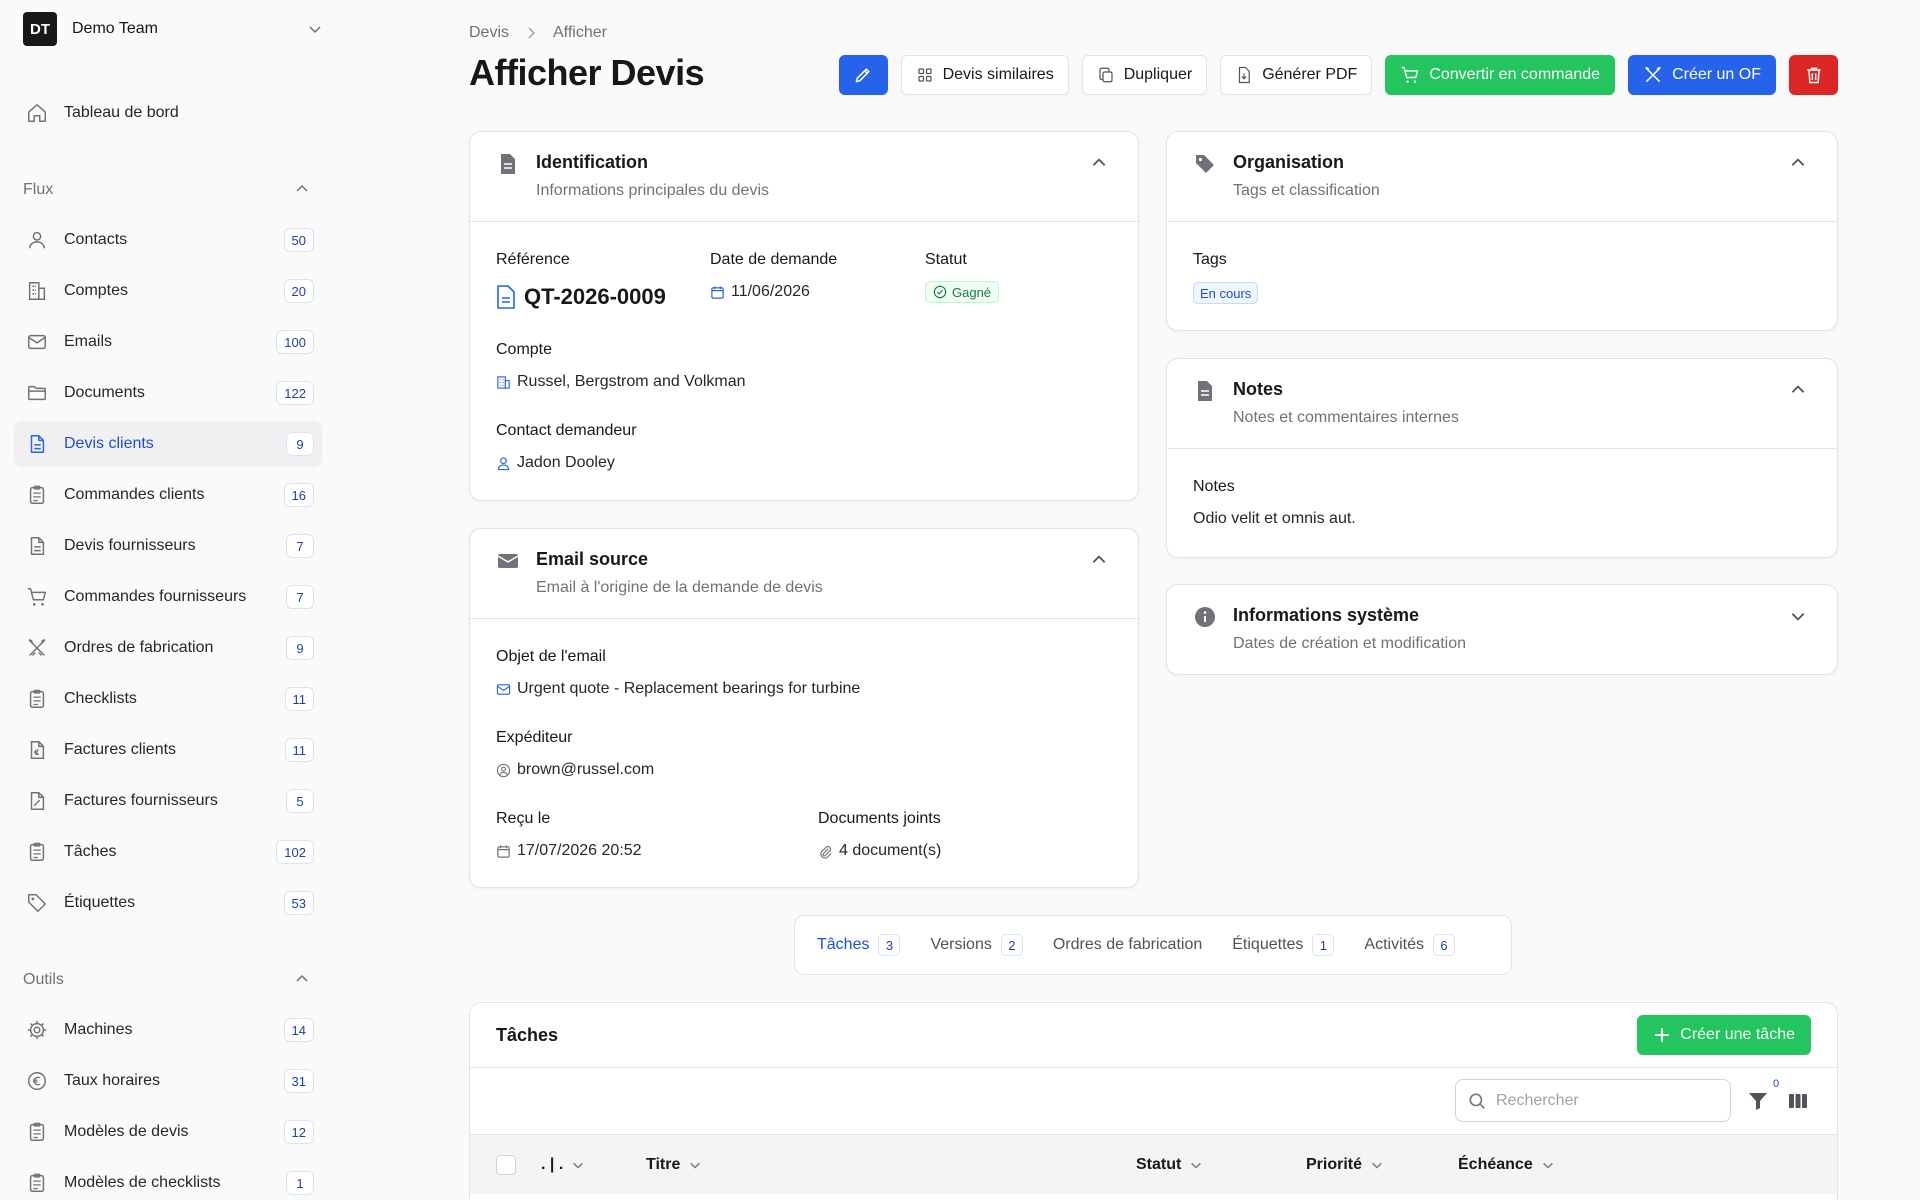 This screenshot has height=1200, width=1920. I want to click on tab-label: Ordres de fabrication, so click(1127, 944).